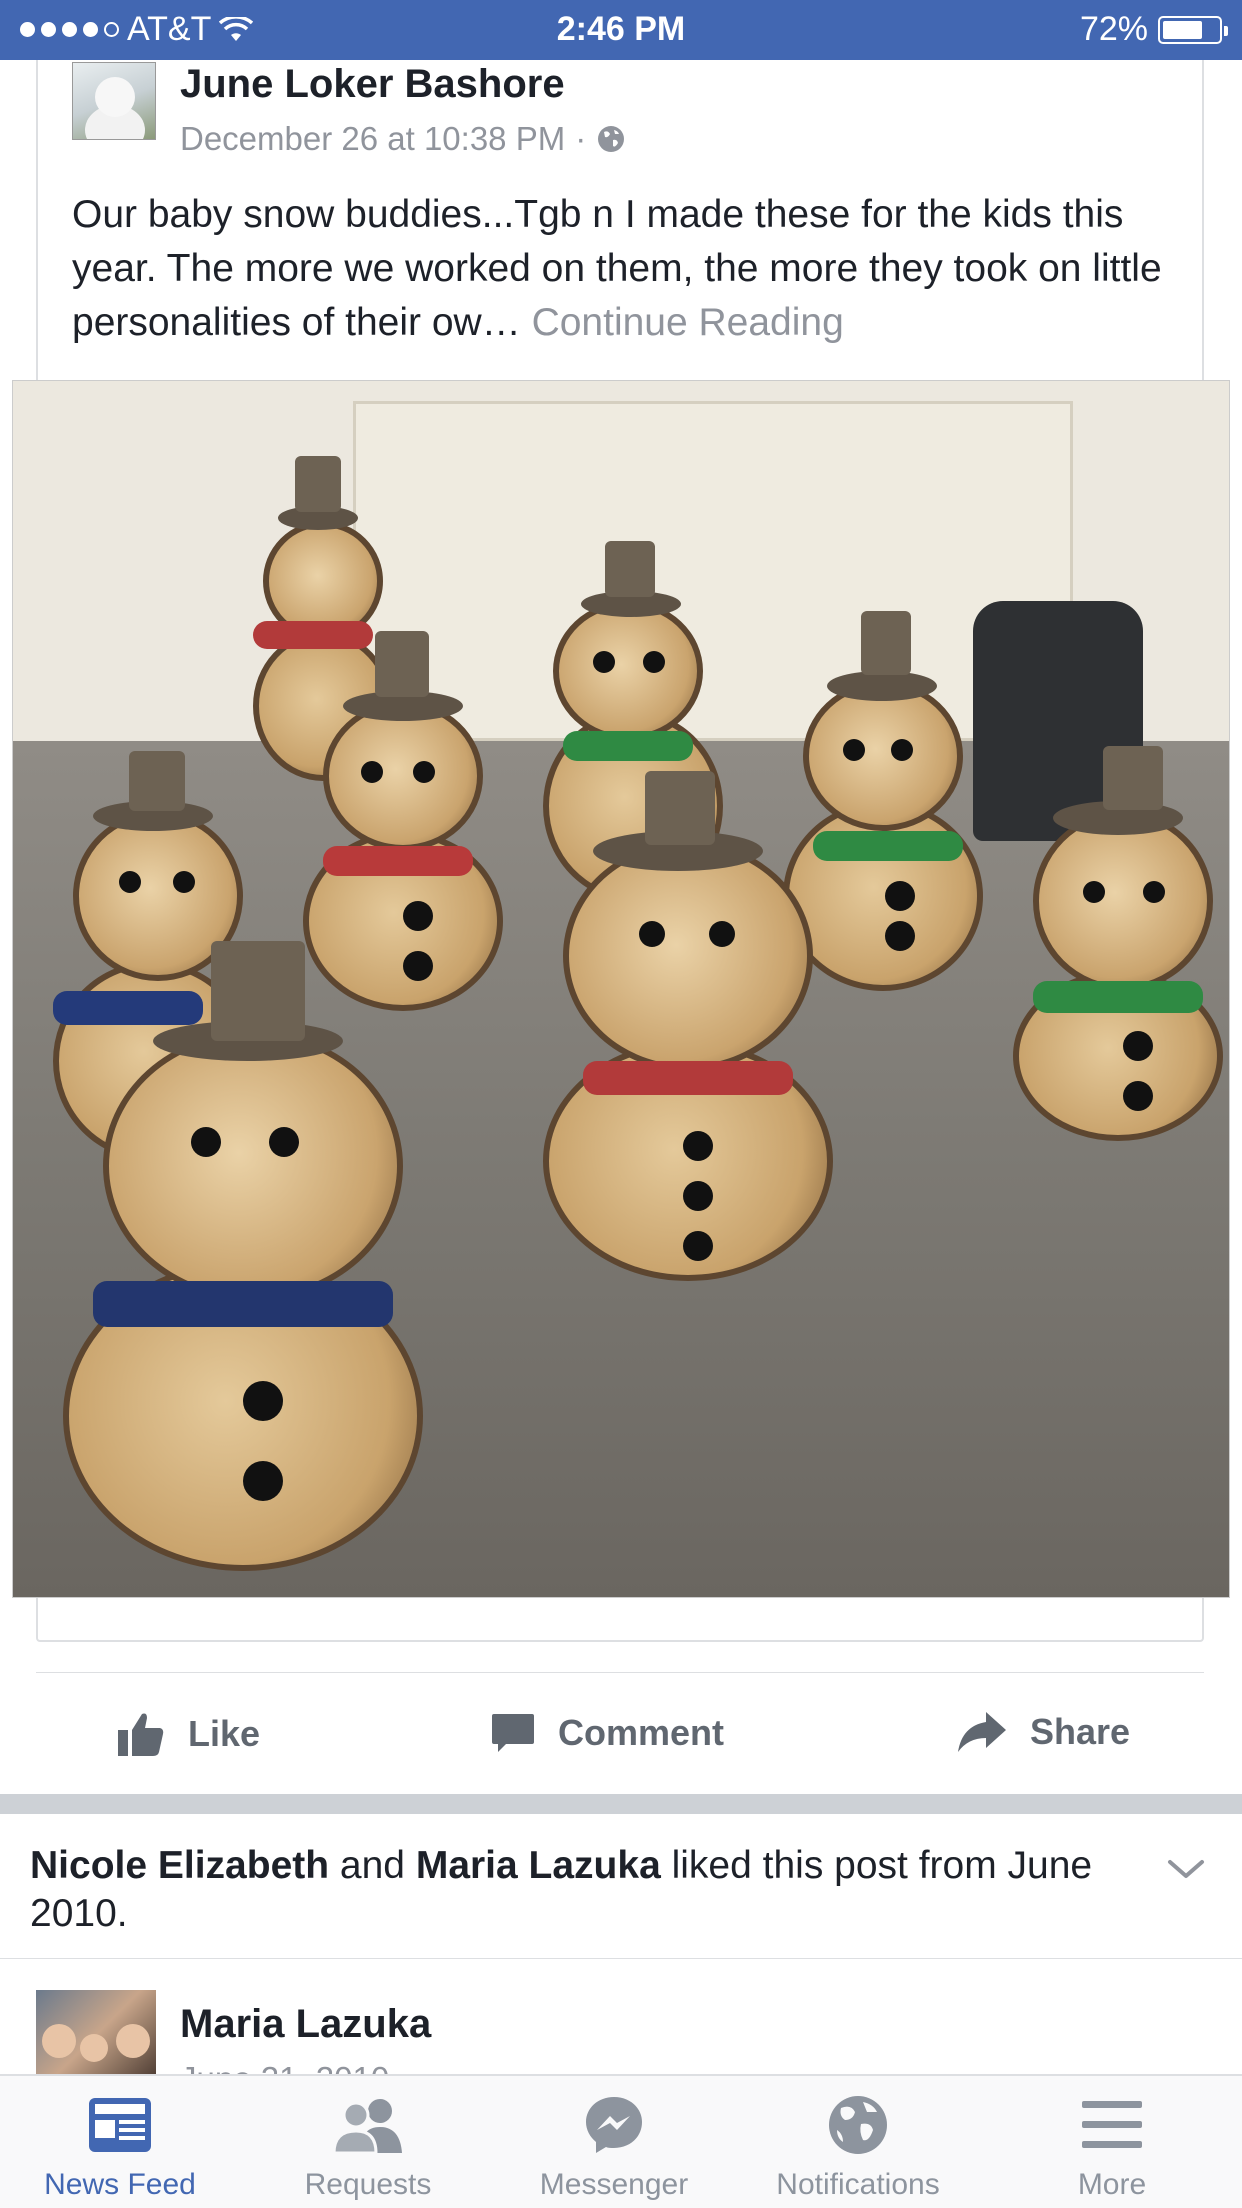  I want to click on post-actions: Like Comment Share, so click(621, 1740).